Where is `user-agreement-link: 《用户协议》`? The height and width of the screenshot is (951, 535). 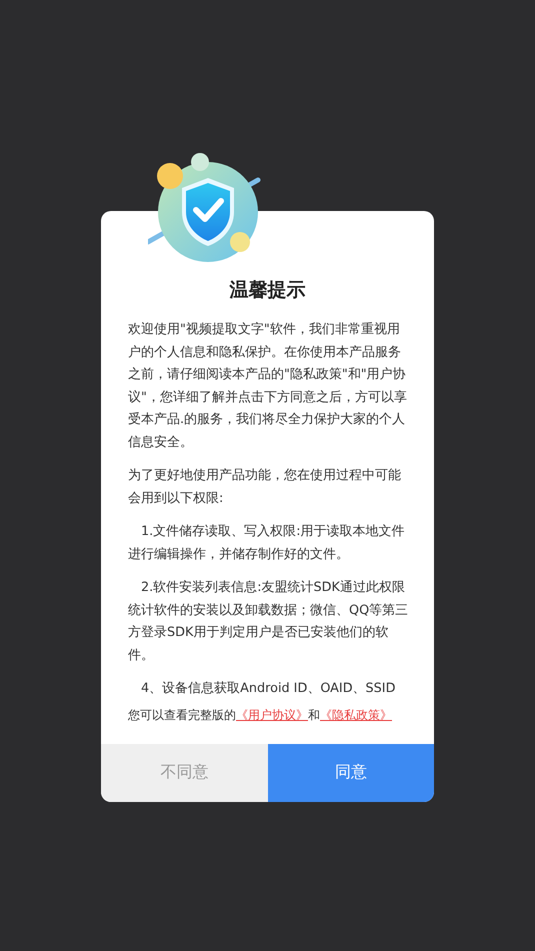
user-agreement-link: 《用户协议》 is located at coordinates (272, 715).